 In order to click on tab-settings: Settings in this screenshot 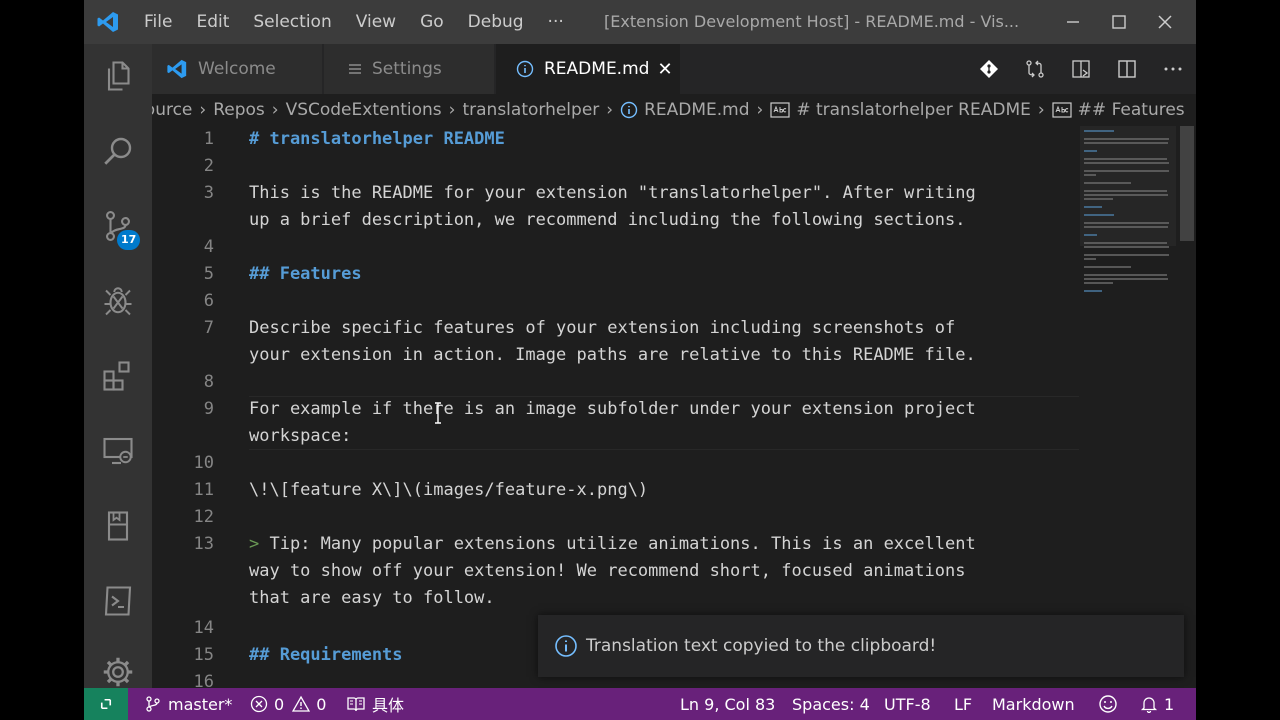, I will do `click(409, 69)`.